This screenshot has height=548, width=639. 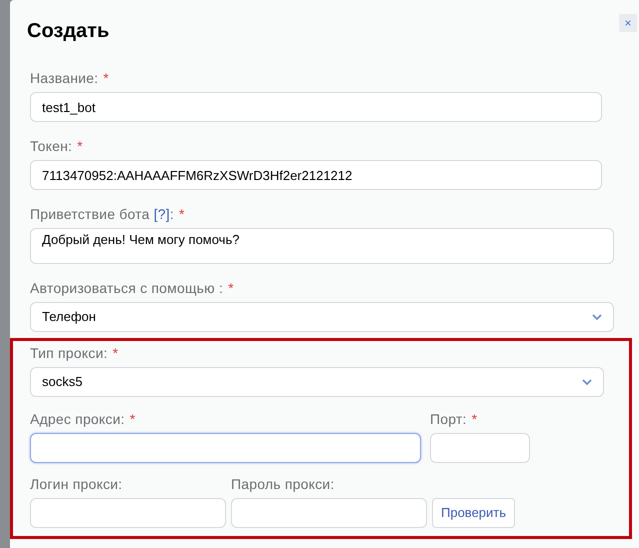 I want to click on check-button: Проверить, so click(x=474, y=513).